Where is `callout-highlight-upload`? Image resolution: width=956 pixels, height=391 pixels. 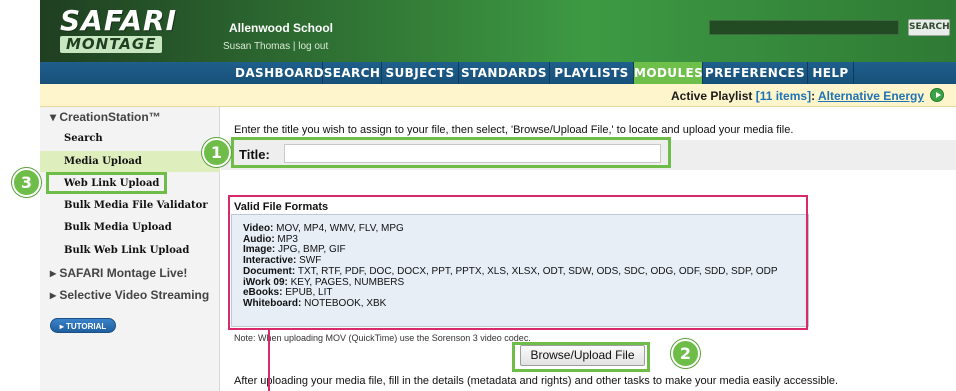 callout-highlight-upload is located at coordinates (581, 357).